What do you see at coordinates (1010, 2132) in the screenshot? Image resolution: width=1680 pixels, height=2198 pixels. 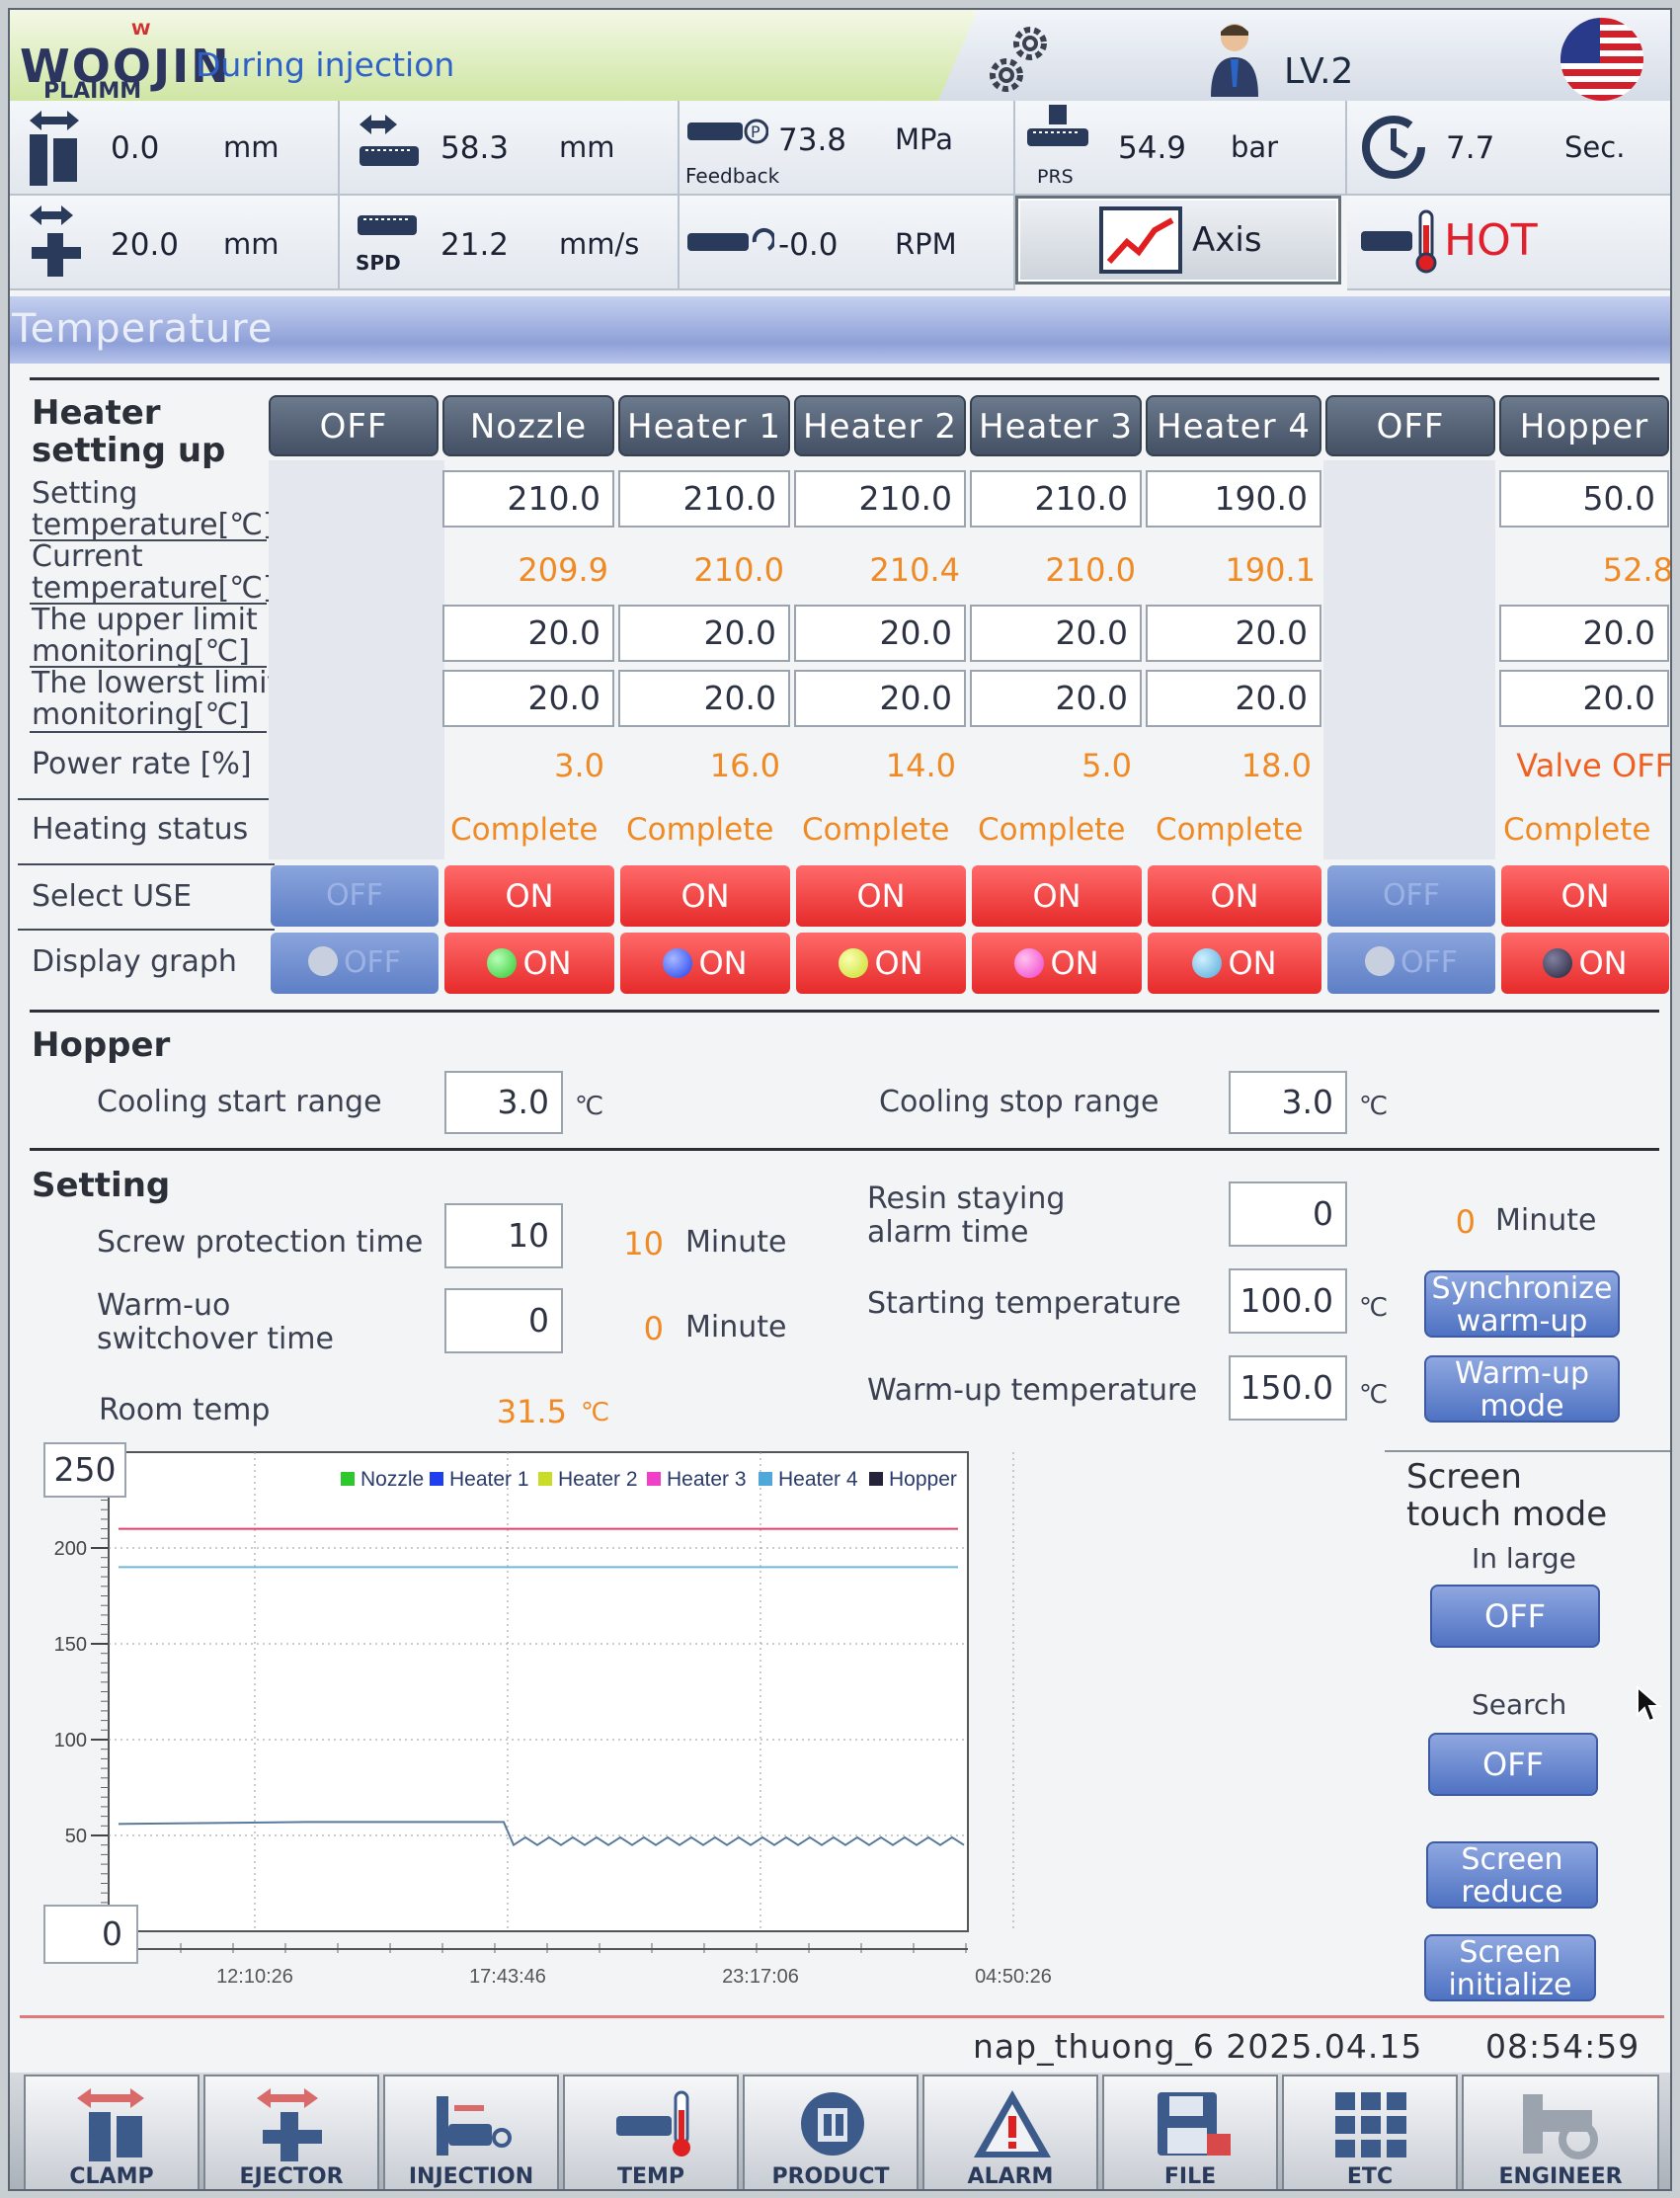 I see `nav-alarm: ALARM` at bounding box center [1010, 2132].